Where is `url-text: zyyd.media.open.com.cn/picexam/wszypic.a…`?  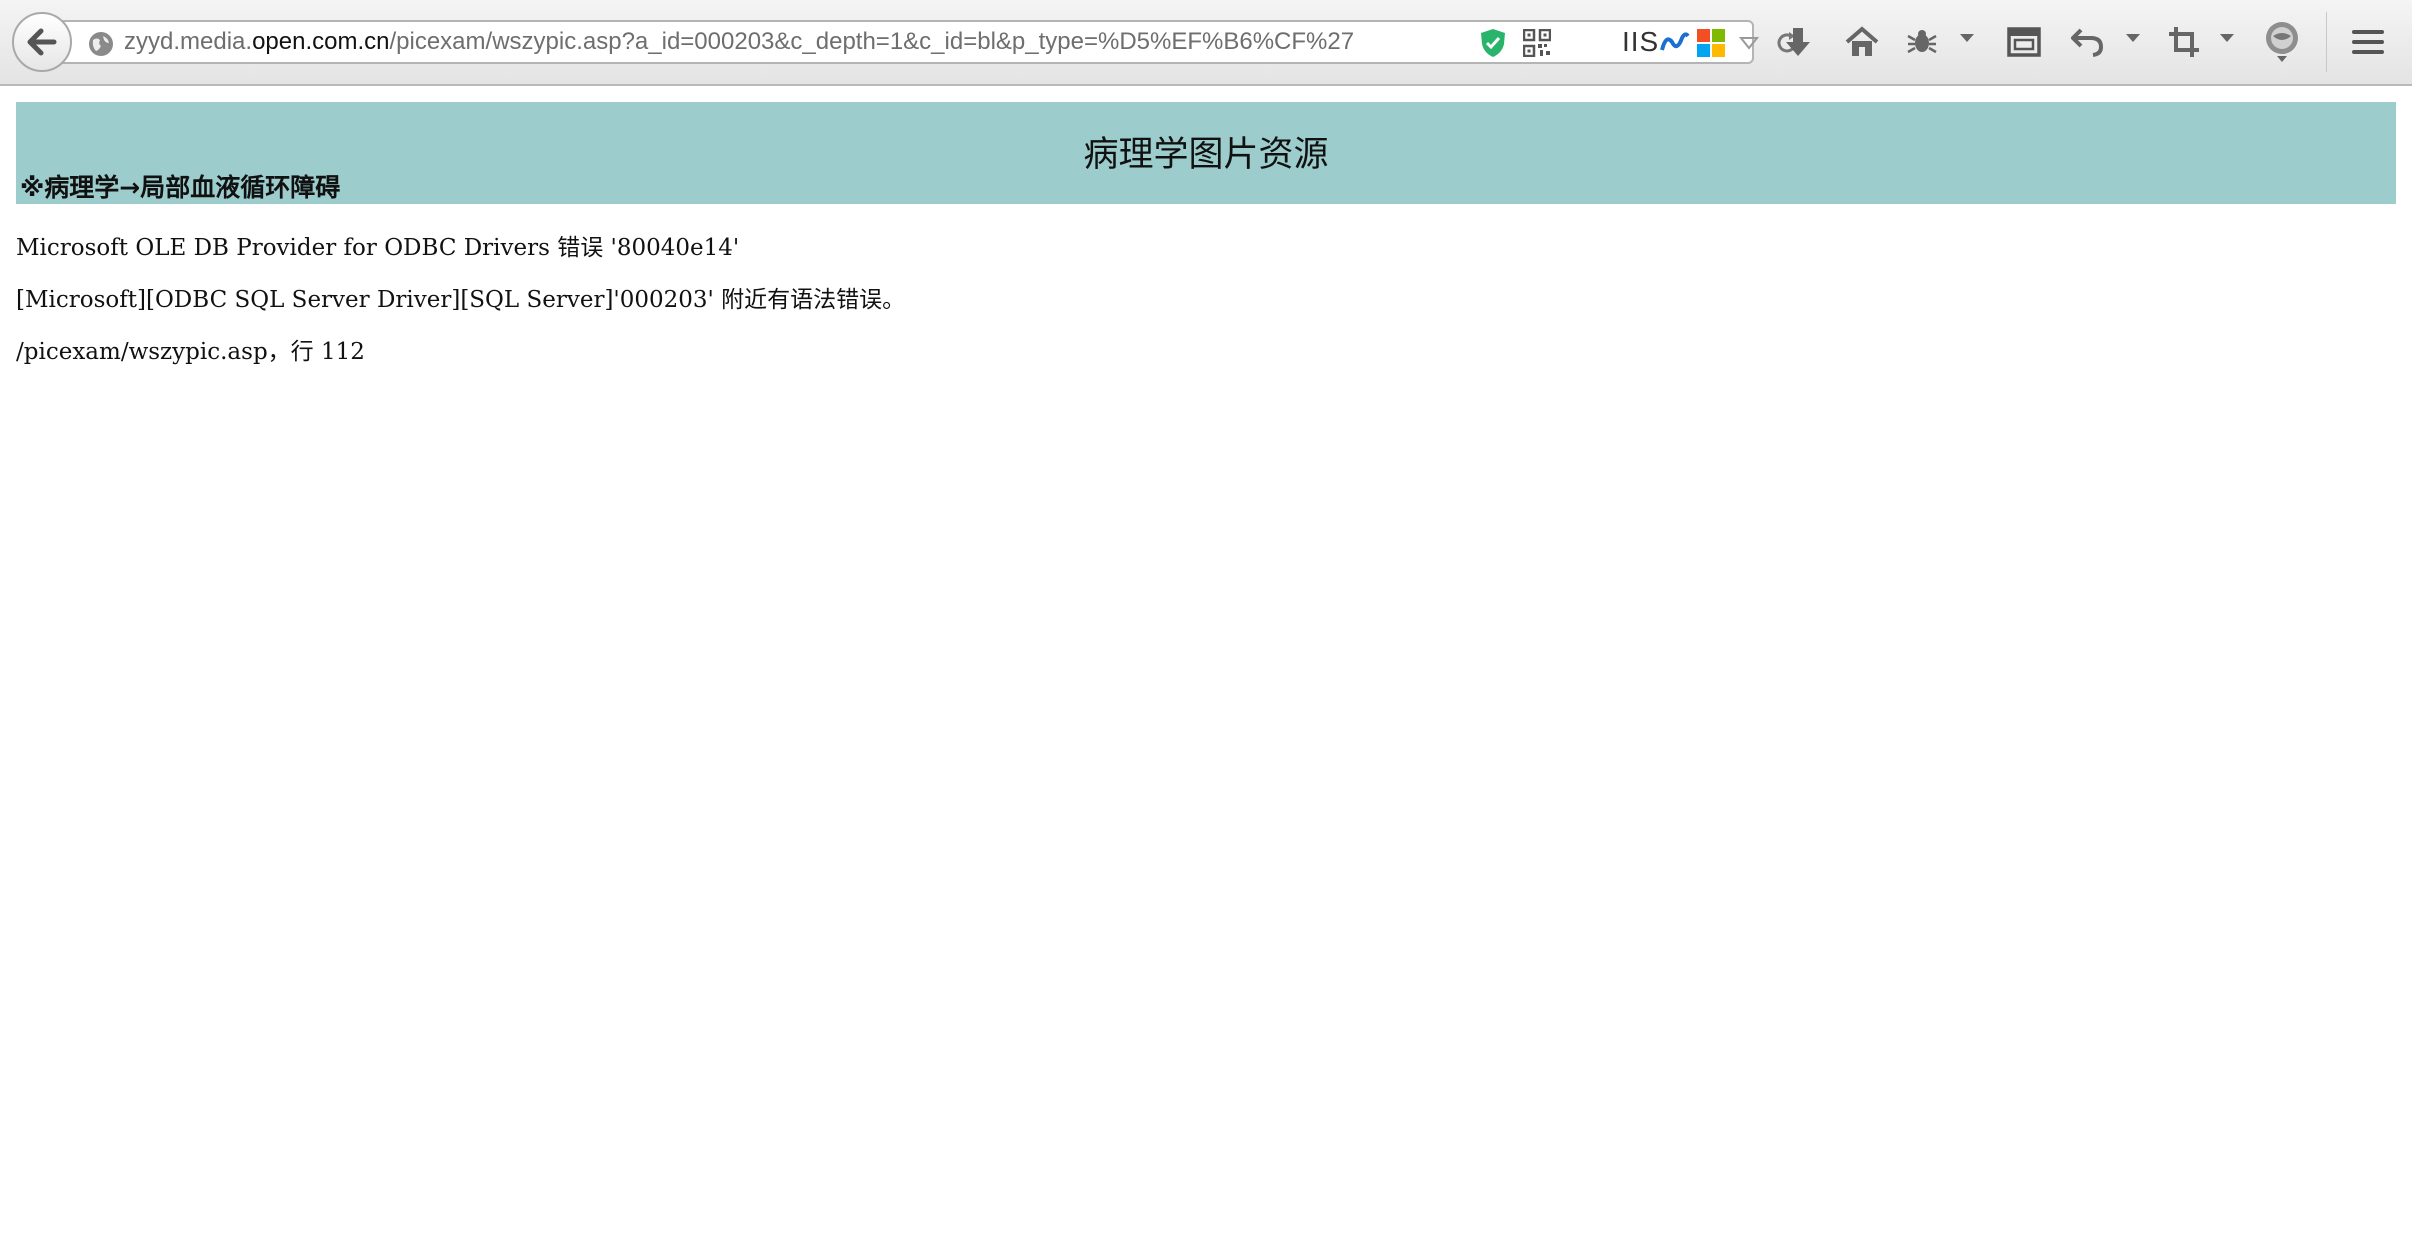 url-text: zyyd.media.open.com.cn/picexam/wszypic.a… is located at coordinates (739, 42).